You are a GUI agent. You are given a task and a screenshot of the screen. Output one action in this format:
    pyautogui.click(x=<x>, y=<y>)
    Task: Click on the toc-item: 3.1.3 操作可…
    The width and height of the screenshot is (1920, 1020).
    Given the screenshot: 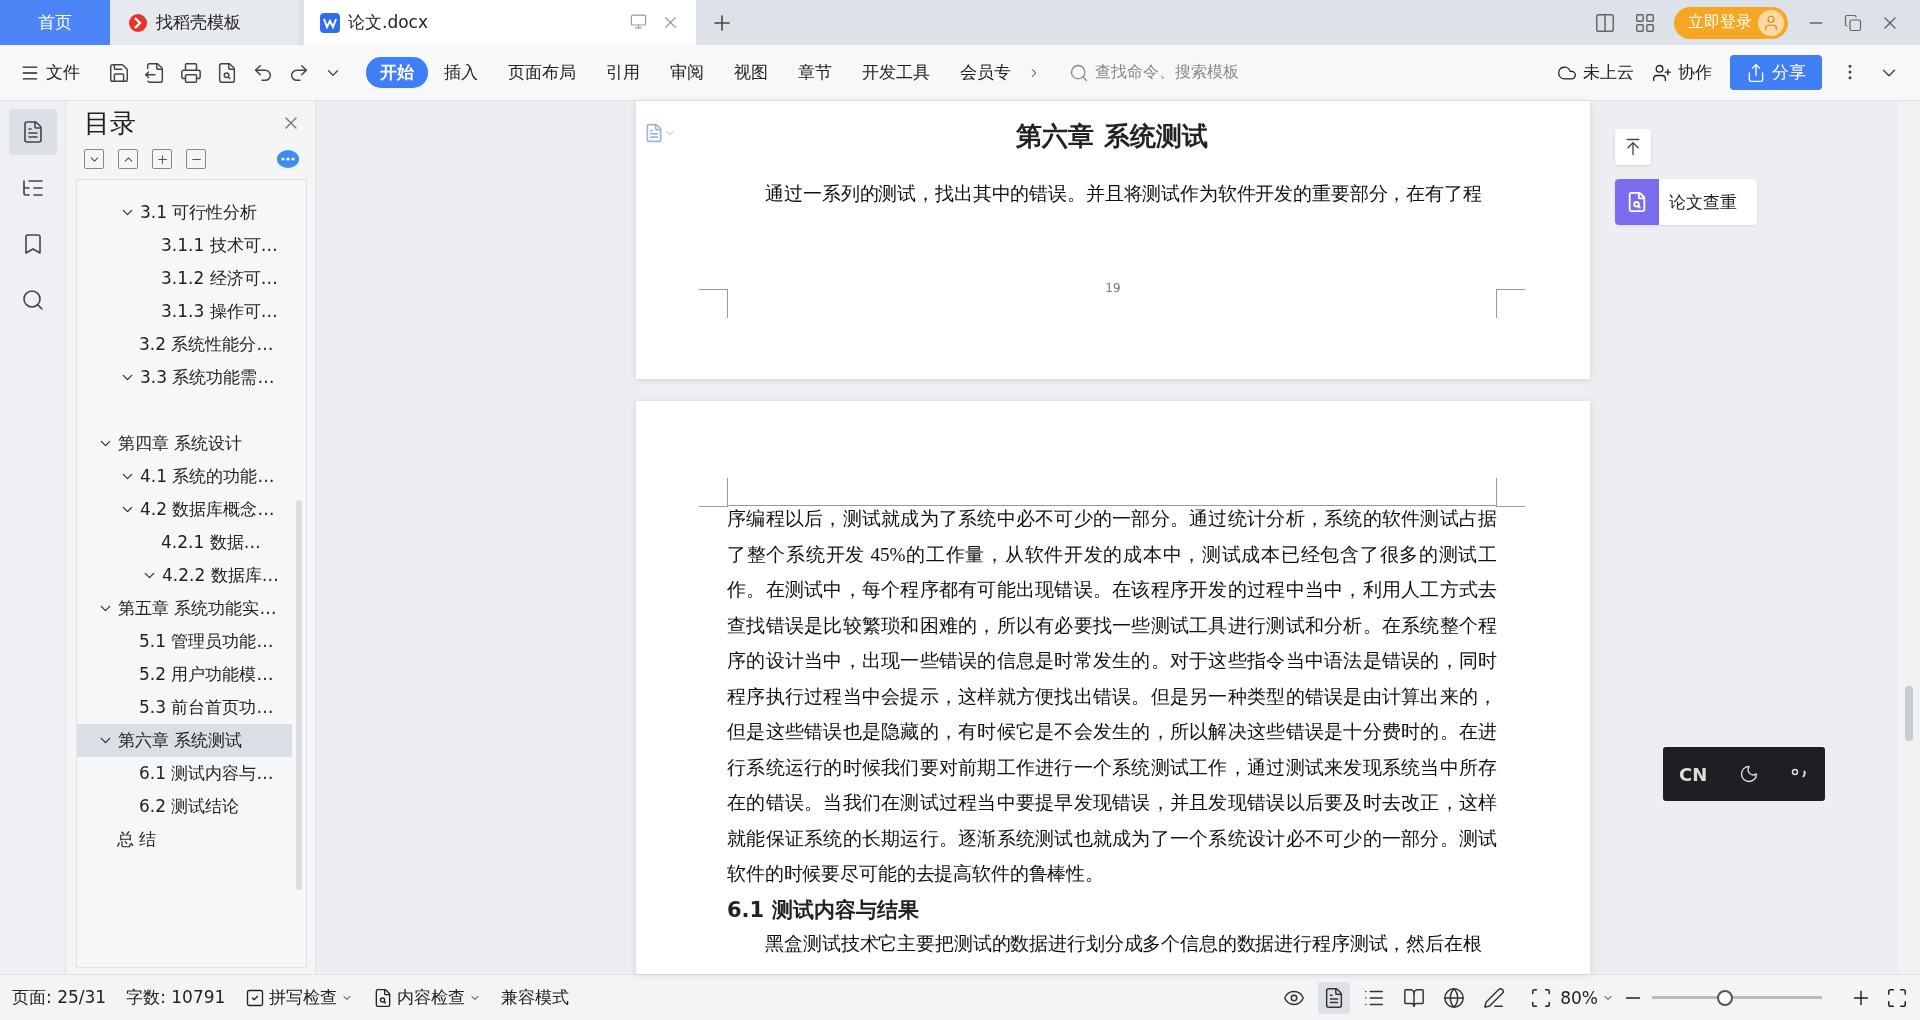 What is the action you would take?
    pyautogui.click(x=184, y=311)
    